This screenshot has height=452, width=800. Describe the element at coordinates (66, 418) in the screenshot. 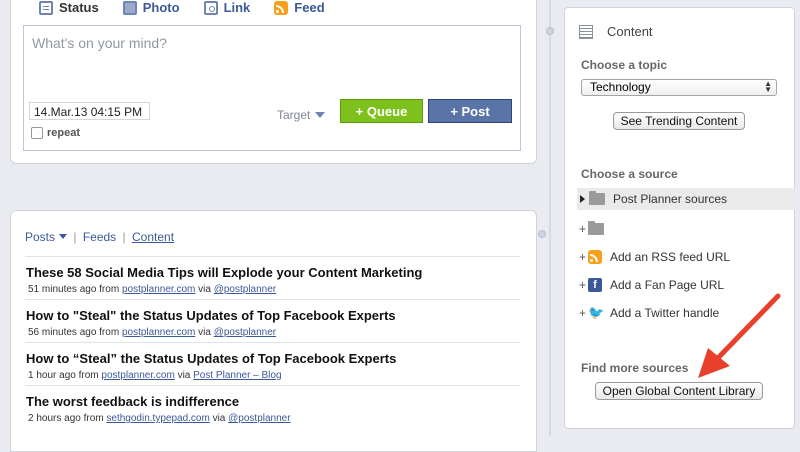

I see `post-time: 2 hours ago from` at that location.